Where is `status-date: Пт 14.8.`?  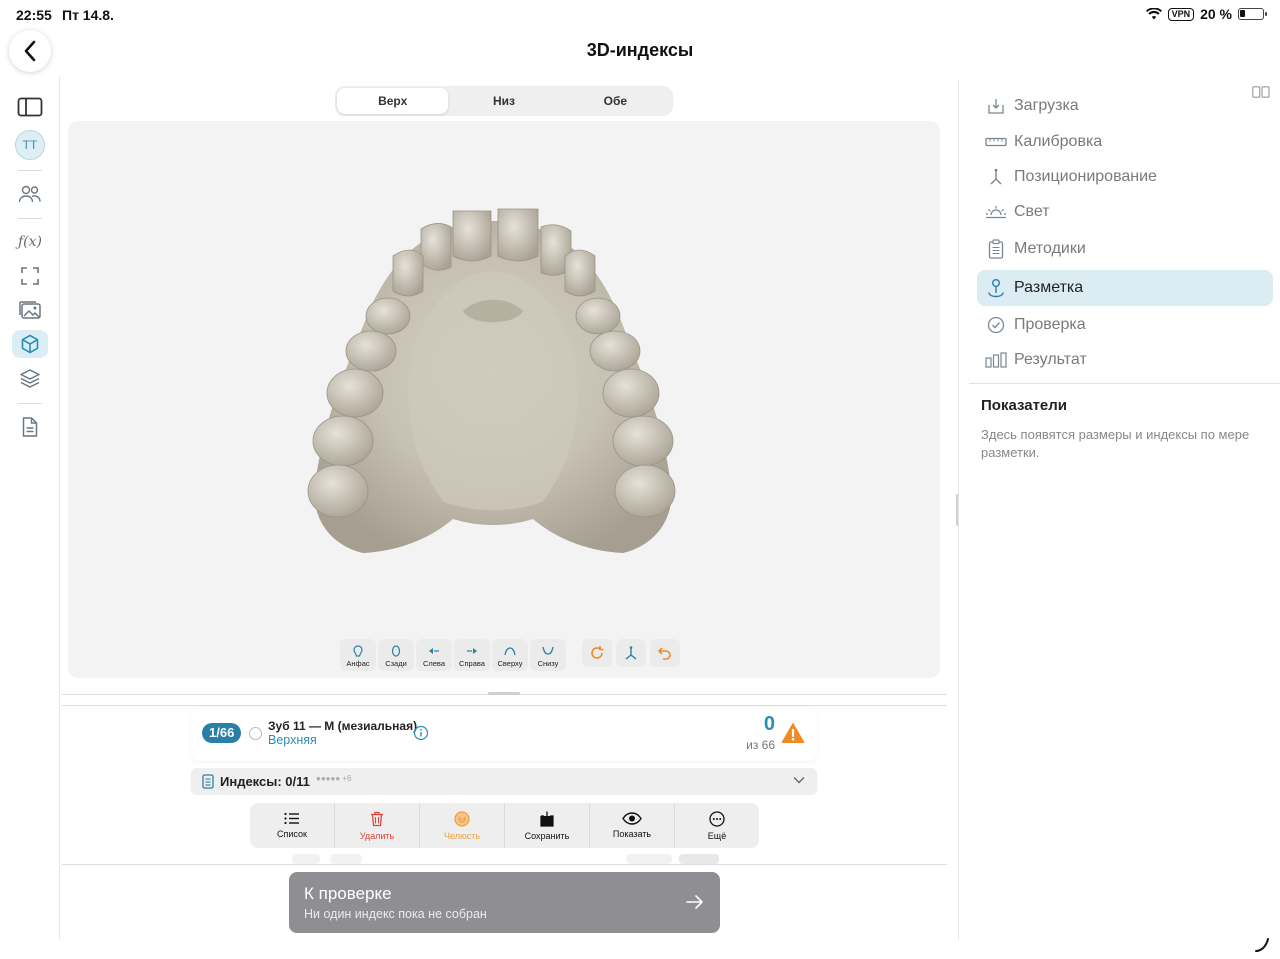
status-date: Пт 14.8. is located at coordinates (88, 15).